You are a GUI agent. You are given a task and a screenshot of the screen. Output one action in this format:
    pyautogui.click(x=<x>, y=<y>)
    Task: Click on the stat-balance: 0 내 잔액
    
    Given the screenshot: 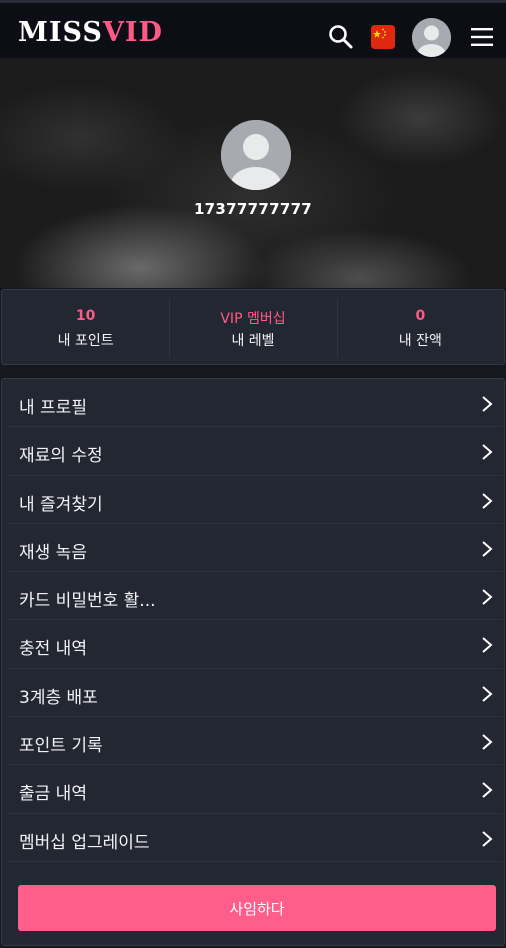 What is the action you would take?
    pyautogui.click(x=420, y=327)
    